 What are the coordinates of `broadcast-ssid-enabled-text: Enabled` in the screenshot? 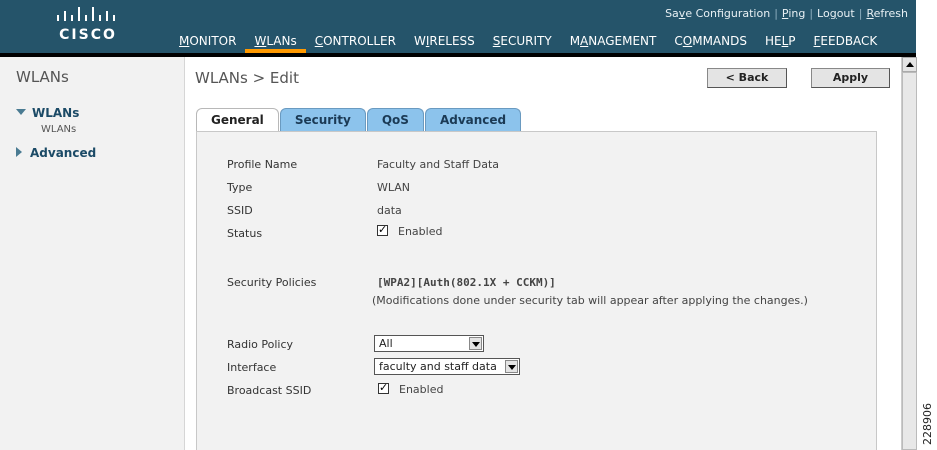 It's located at (421, 389).